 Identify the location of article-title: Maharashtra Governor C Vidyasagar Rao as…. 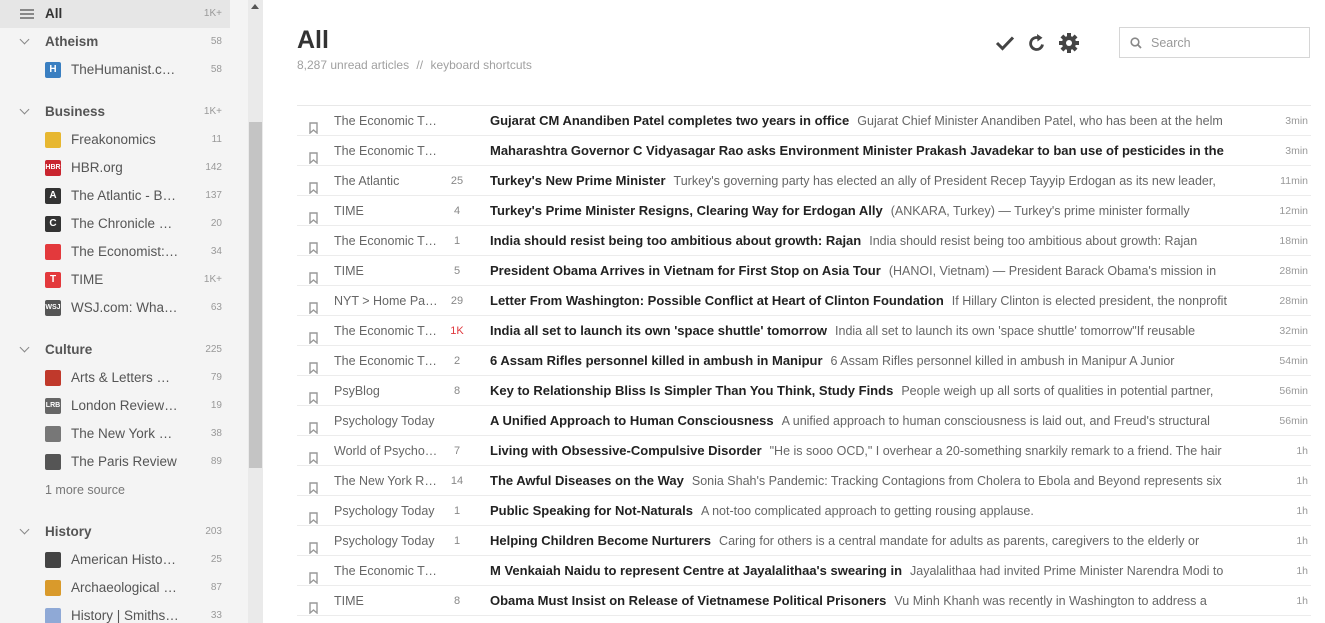
(857, 150).